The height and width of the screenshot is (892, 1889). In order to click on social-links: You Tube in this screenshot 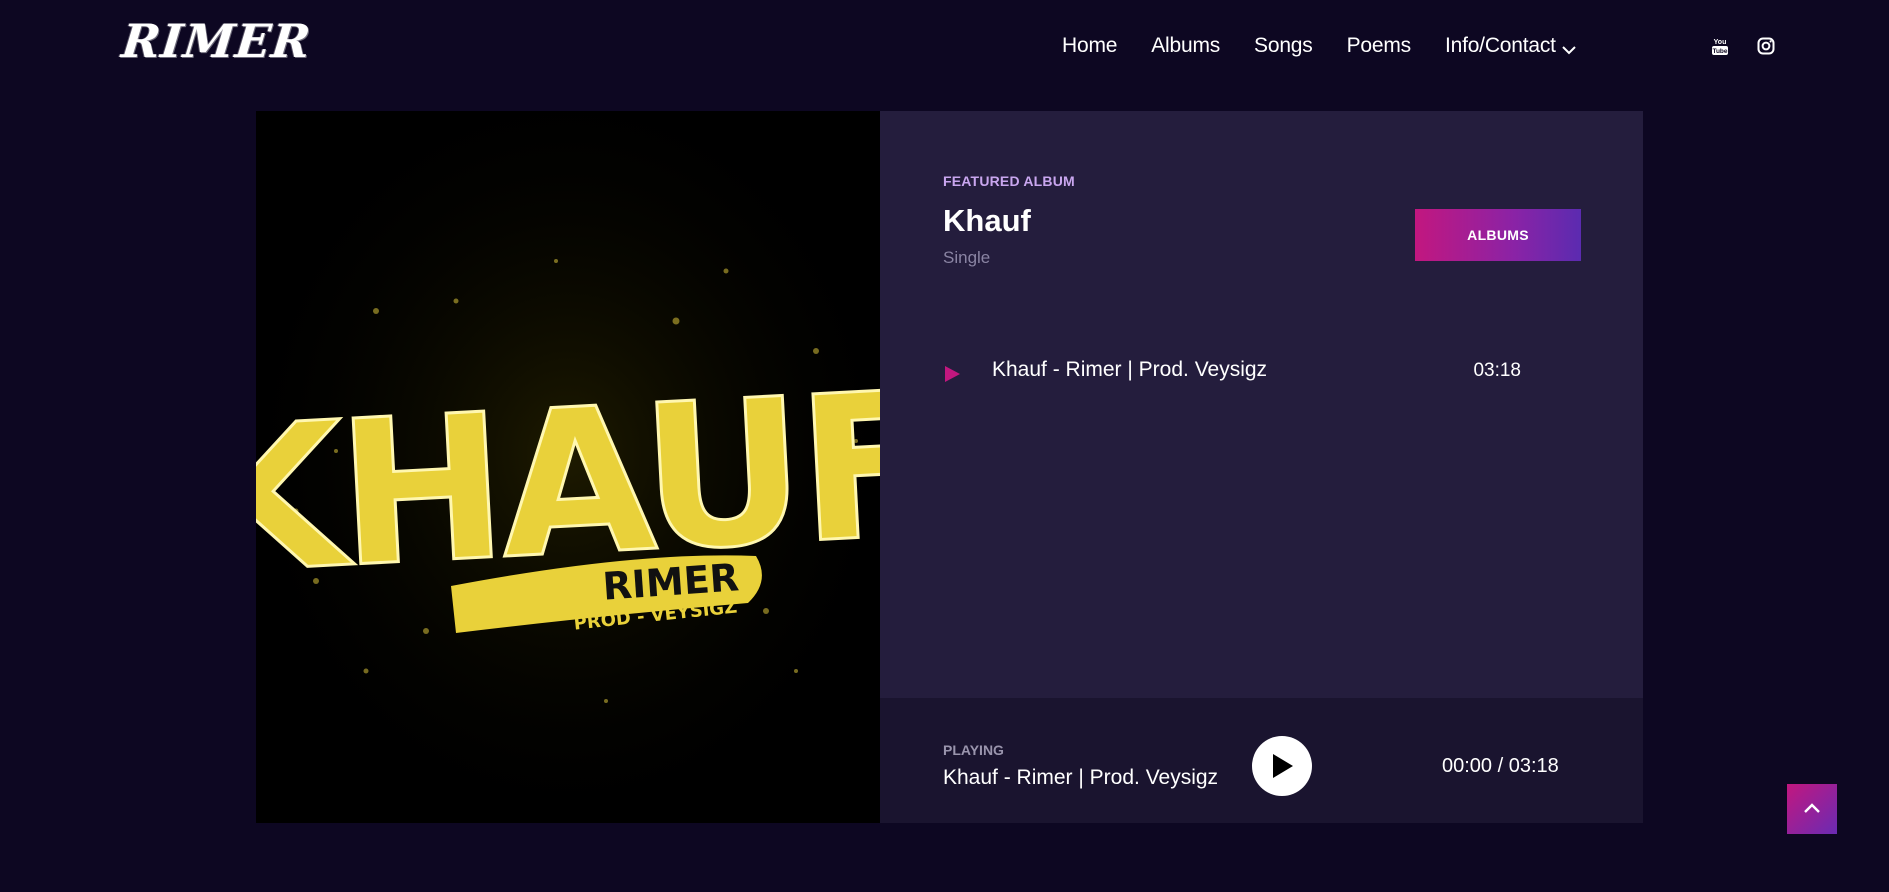, I will do `click(1743, 46)`.